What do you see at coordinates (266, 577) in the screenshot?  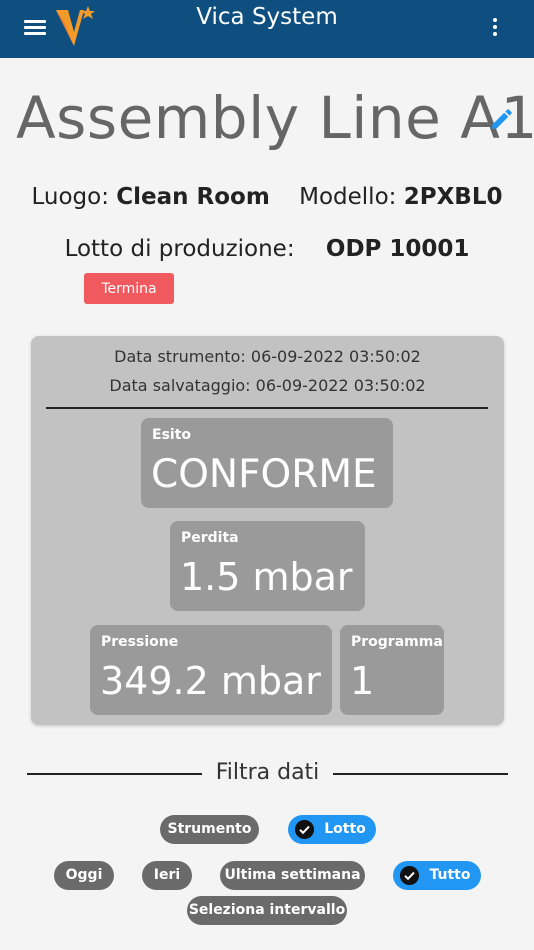 I see `leak-value: 1.5 mbar` at bounding box center [266, 577].